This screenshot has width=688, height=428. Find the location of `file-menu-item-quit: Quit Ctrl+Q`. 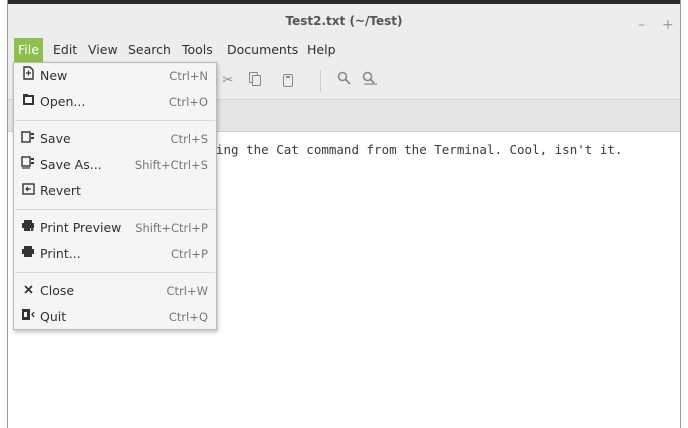

file-menu-item-quit: Quit Ctrl+Q is located at coordinates (115, 317).